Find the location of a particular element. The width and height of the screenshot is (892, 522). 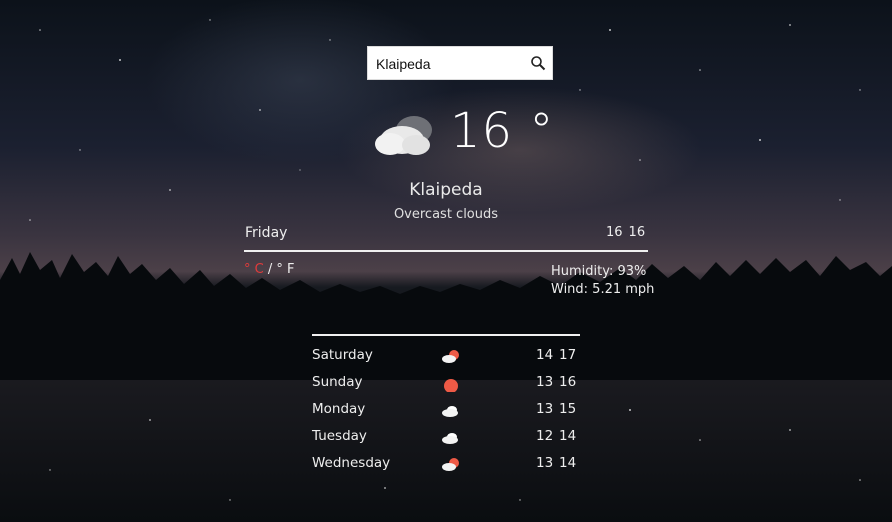

forecast-day: Wednesday is located at coordinates (351, 463).